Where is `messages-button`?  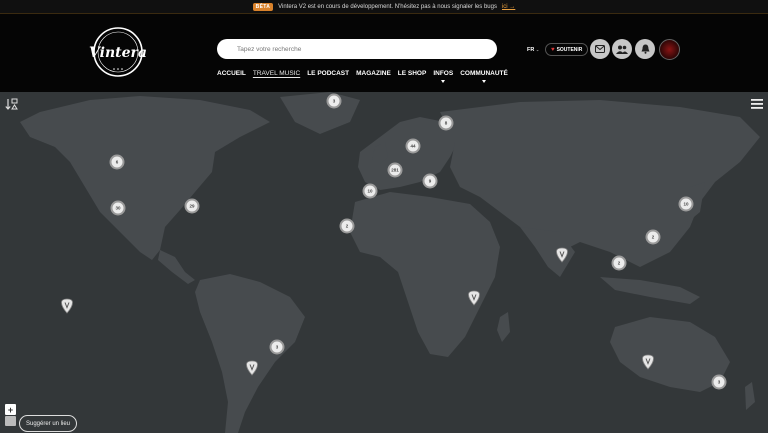 messages-button is located at coordinates (600, 49).